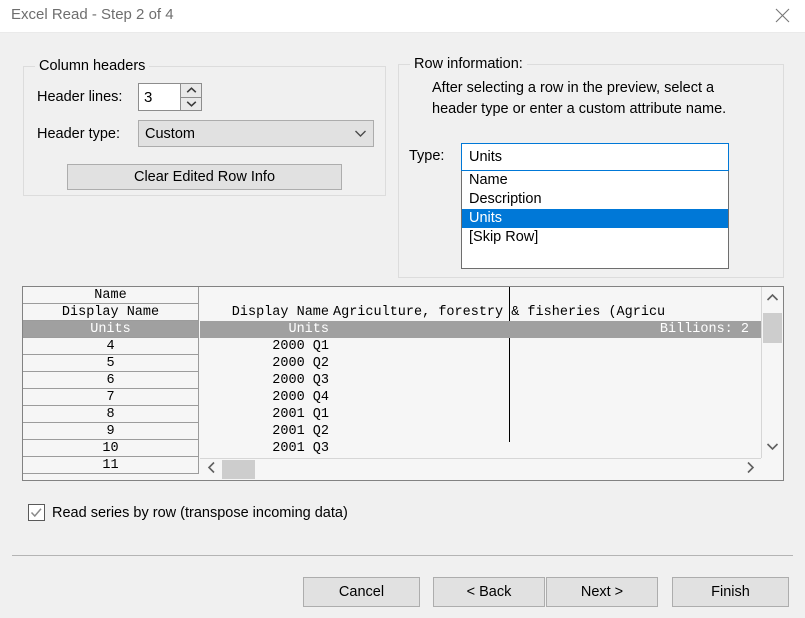 The image size is (805, 618). What do you see at coordinates (111, 295) in the screenshot?
I see `row-header-cell: Name` at bounding box center [111, 295].